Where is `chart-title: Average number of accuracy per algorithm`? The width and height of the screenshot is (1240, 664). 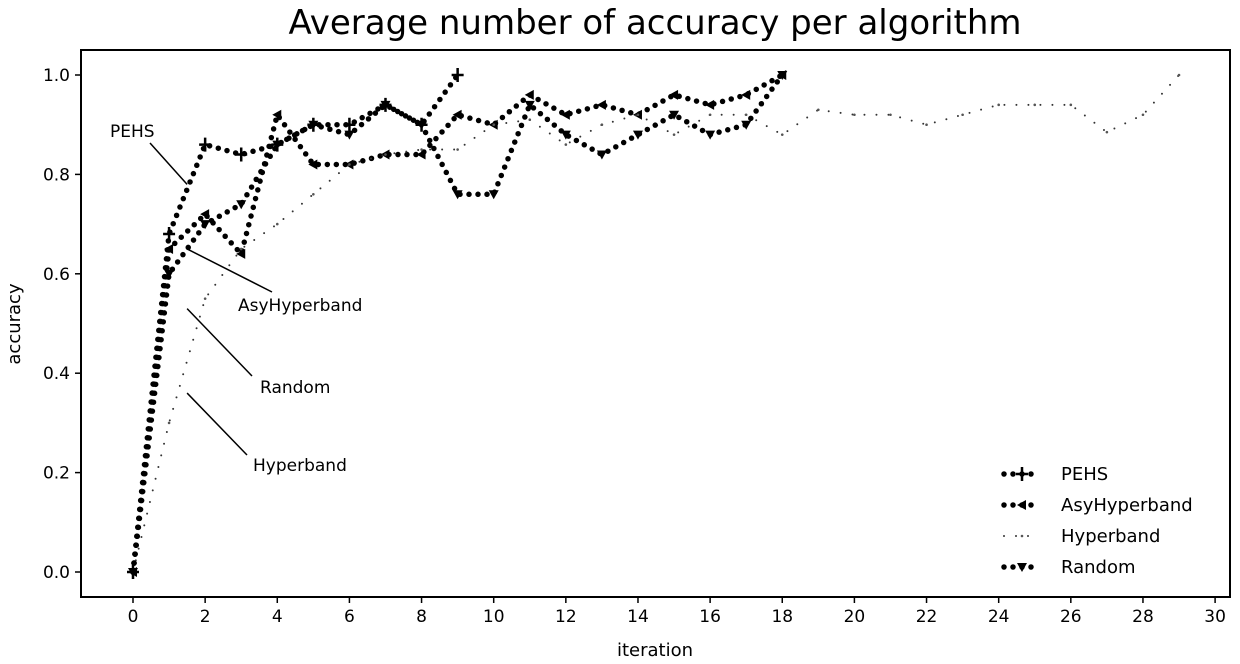 chart-title: Average number of accuracy per algorithm is located at coordinates (654, 23).